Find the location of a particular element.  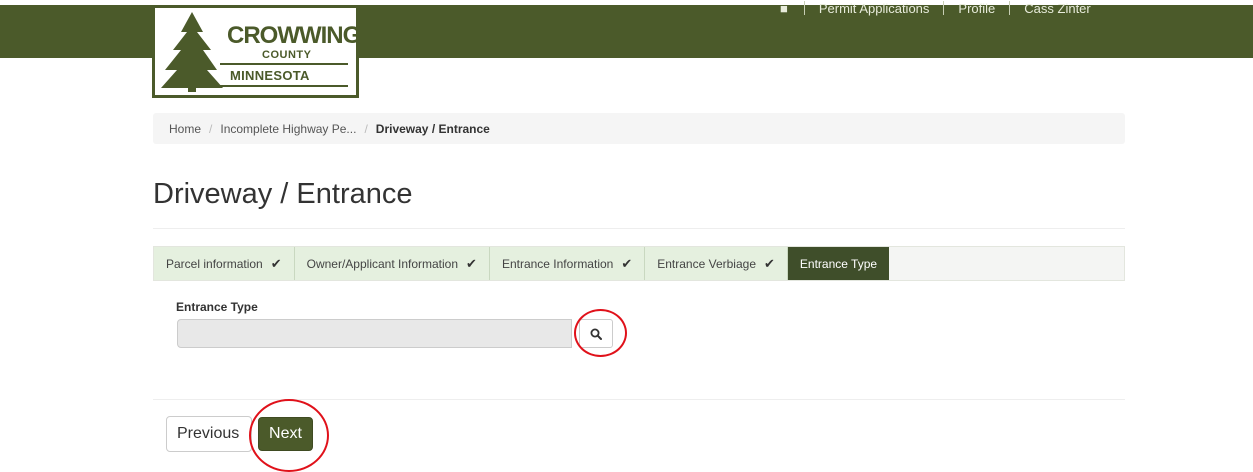

breadcrumb-home: Home is located at coordinates (185, 129).